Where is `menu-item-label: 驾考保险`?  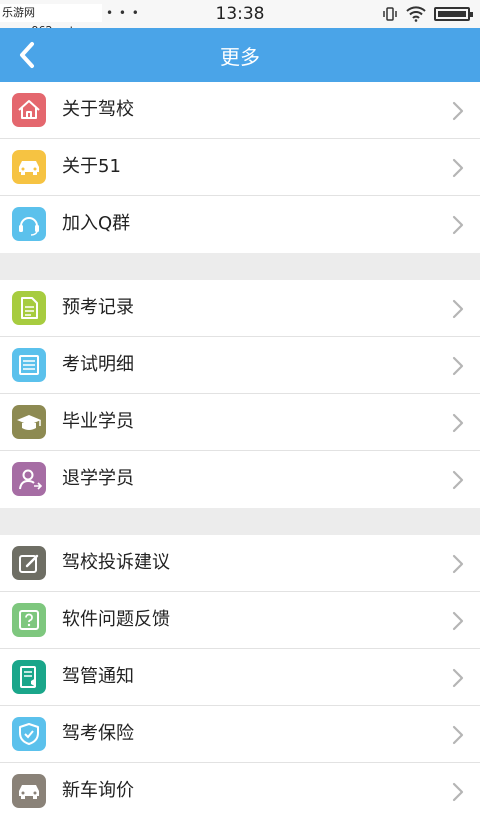
menu-item-label: 驾考保险 is located at coordinates (98, 733).